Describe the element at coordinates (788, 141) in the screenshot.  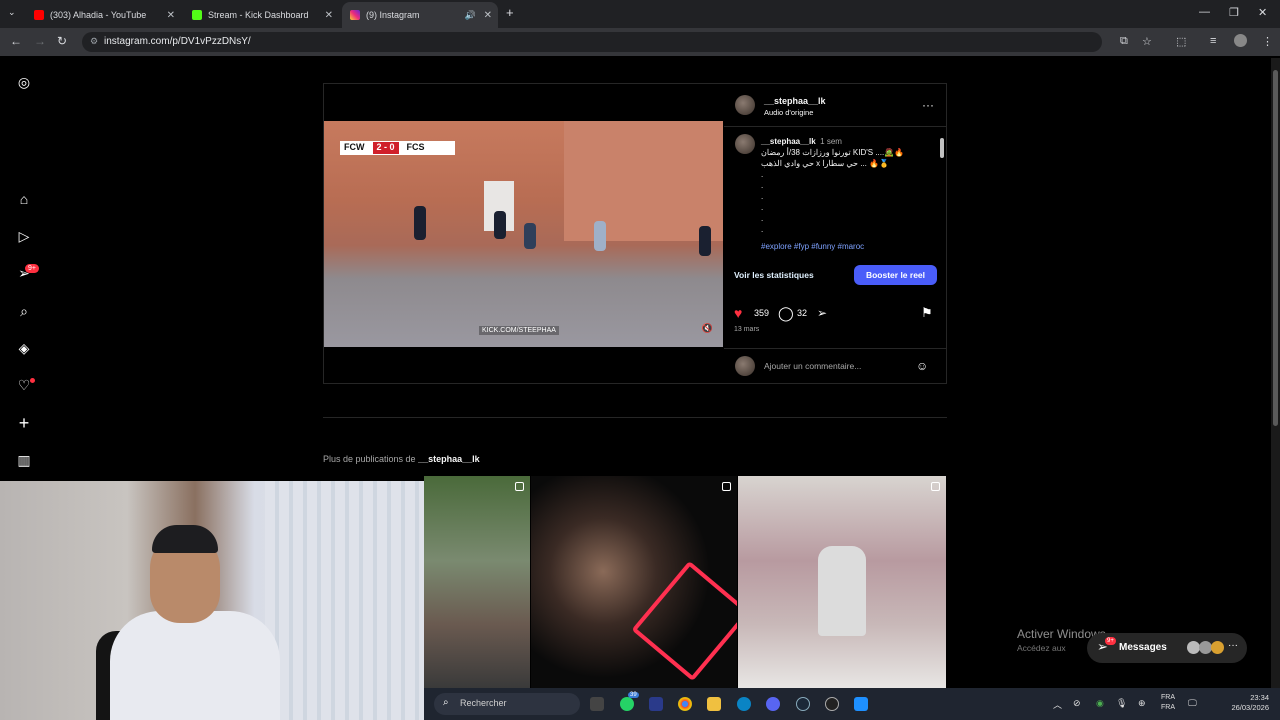
I see `caption-username: __stephaa__lk` at that location.